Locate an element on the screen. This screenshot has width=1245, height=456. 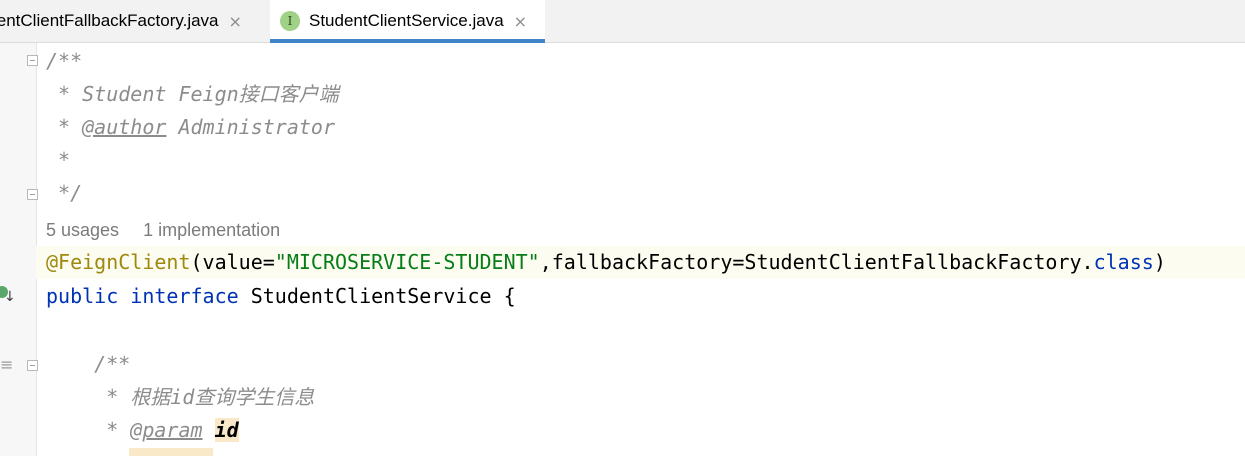
param-tag: @param is located at coordinates (166, 430).